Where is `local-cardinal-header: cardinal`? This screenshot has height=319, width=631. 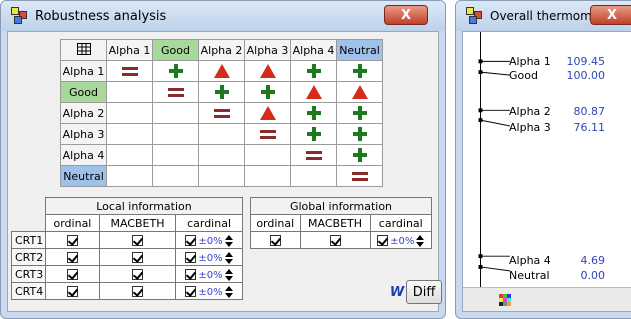
local-cardinal-header: cardinal is located at coordinates (209, 223).